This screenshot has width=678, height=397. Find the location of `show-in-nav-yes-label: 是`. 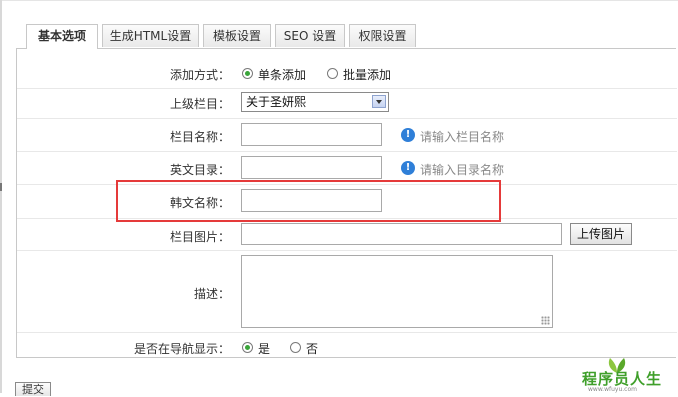

show-in-nav-yes-label: 是 is located at coordinates (264, 348).